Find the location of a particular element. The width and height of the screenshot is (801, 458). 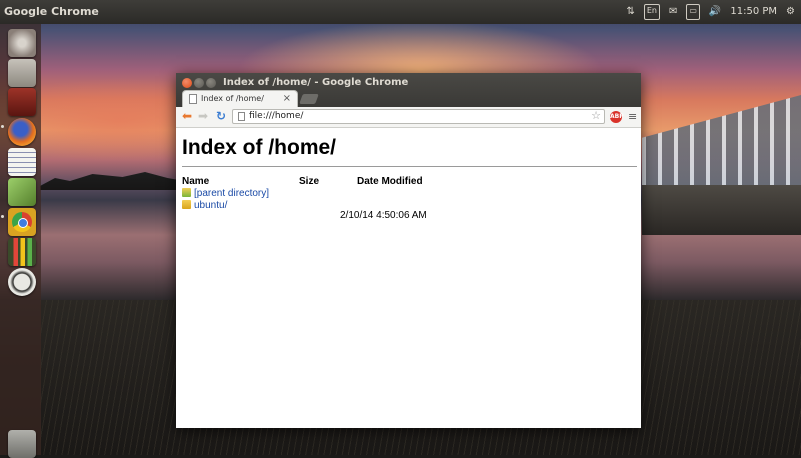

network-transfer-icon: ⇅ is located at coordinates (630, 12).